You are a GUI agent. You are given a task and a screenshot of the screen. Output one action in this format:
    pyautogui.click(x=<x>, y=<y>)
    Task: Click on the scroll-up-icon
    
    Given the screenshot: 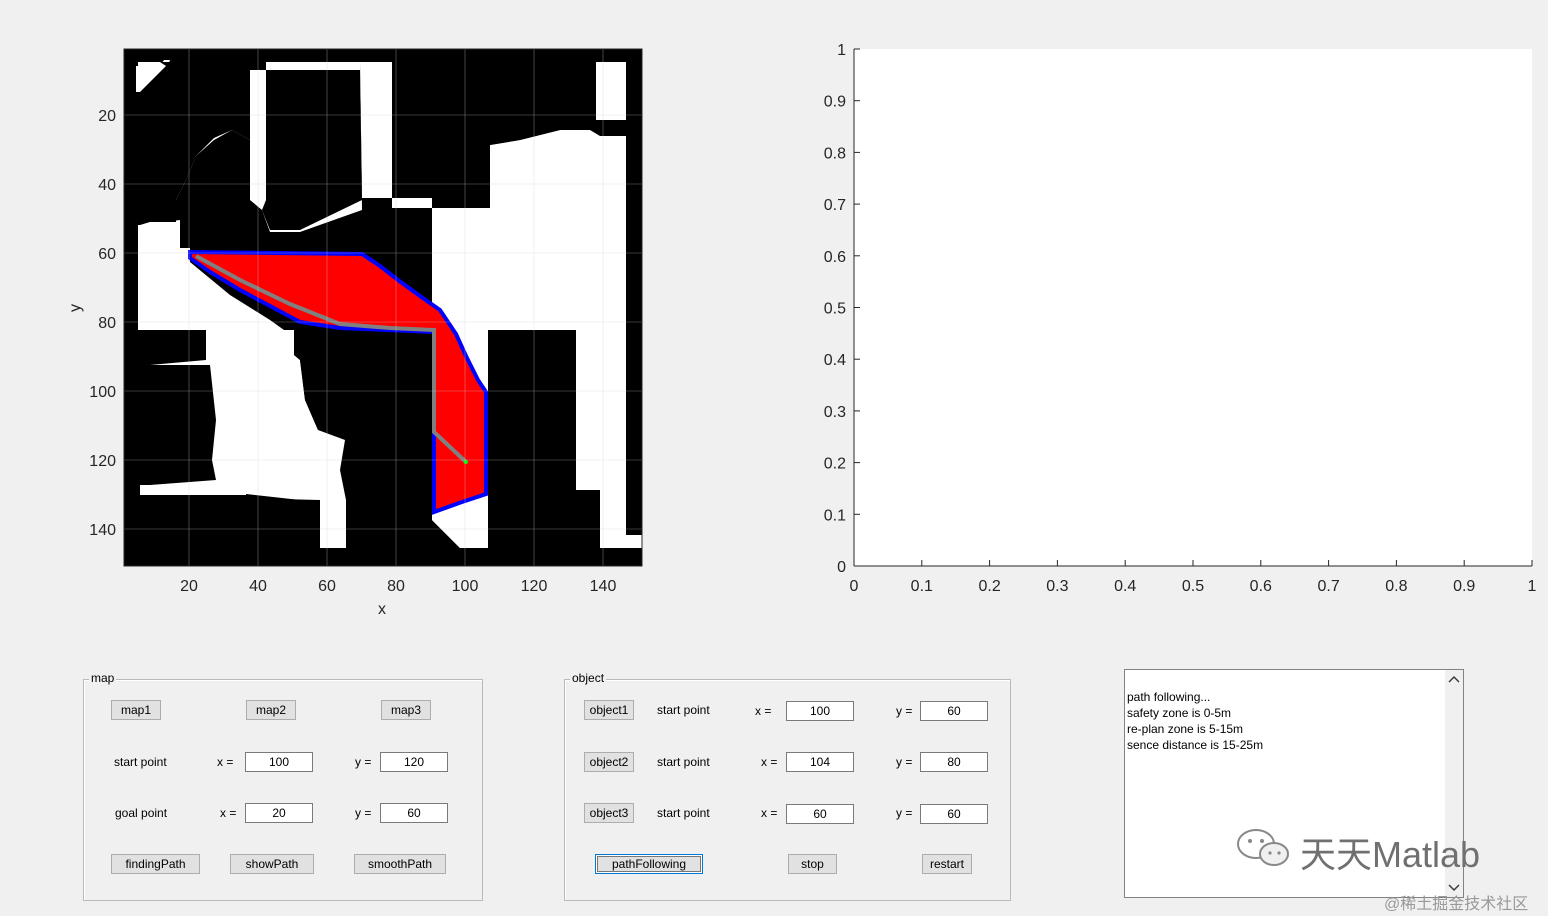 What is the action you would take?
    pyautogui.click(x=1454, y=679)
    